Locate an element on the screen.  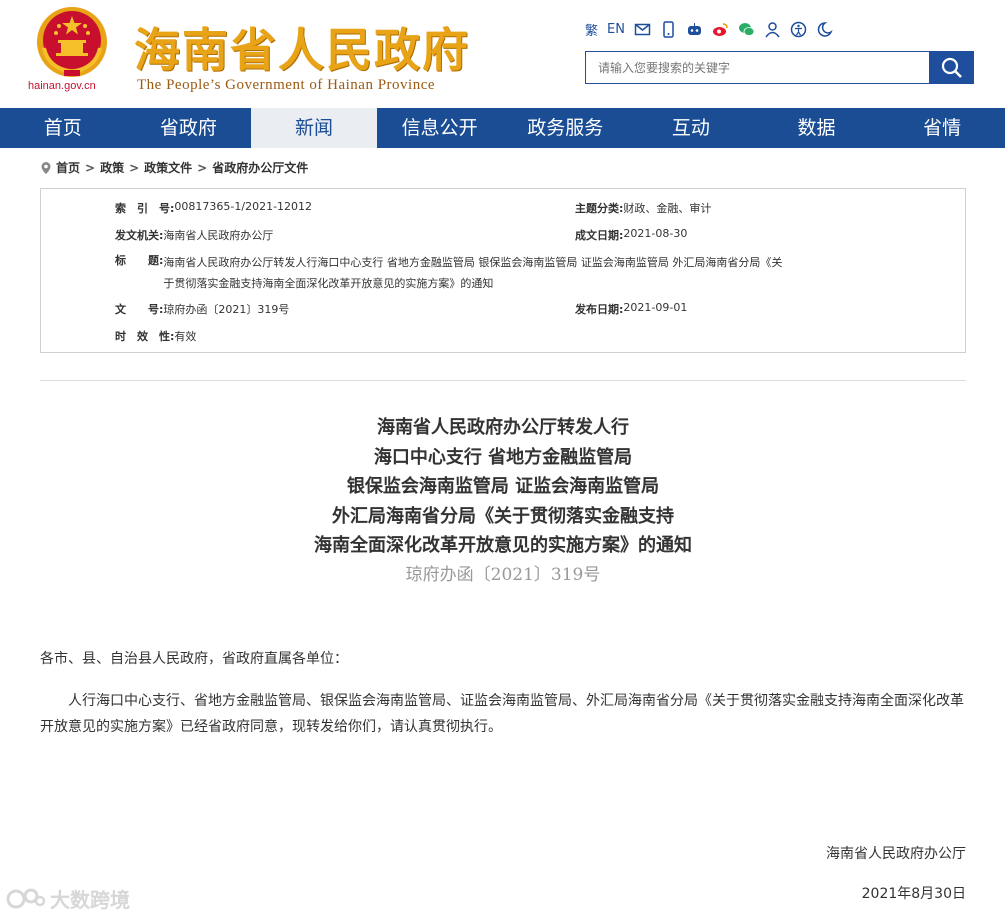
title-line: 银保监会海南监管局 证监会海南监管局 is located at coordinates (503, 486).